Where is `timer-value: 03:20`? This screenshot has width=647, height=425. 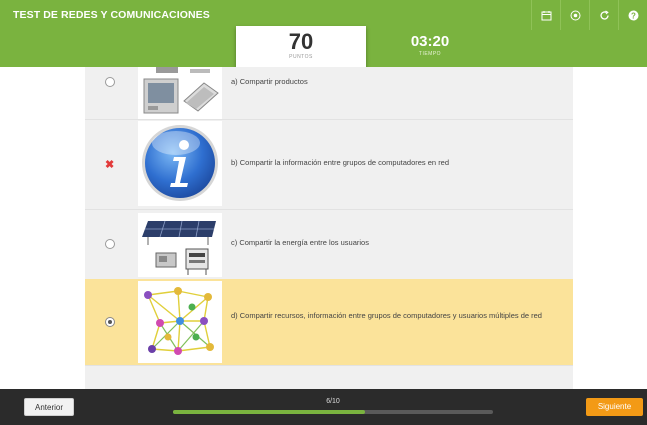 timer-value: 03:20 is located at coordinates (430, 41).